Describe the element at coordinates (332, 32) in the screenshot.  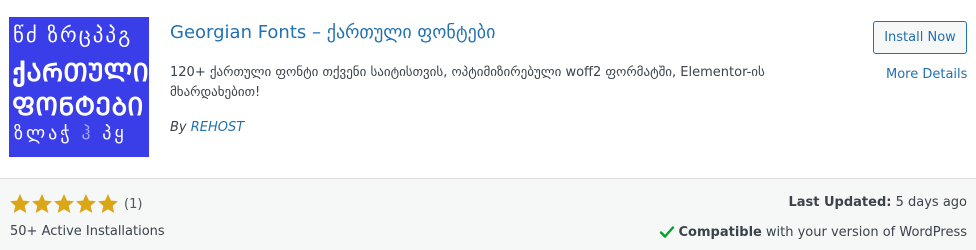
I see `plugin-title-link: Georgian Fonts – ქართული ფონტები` at that location.